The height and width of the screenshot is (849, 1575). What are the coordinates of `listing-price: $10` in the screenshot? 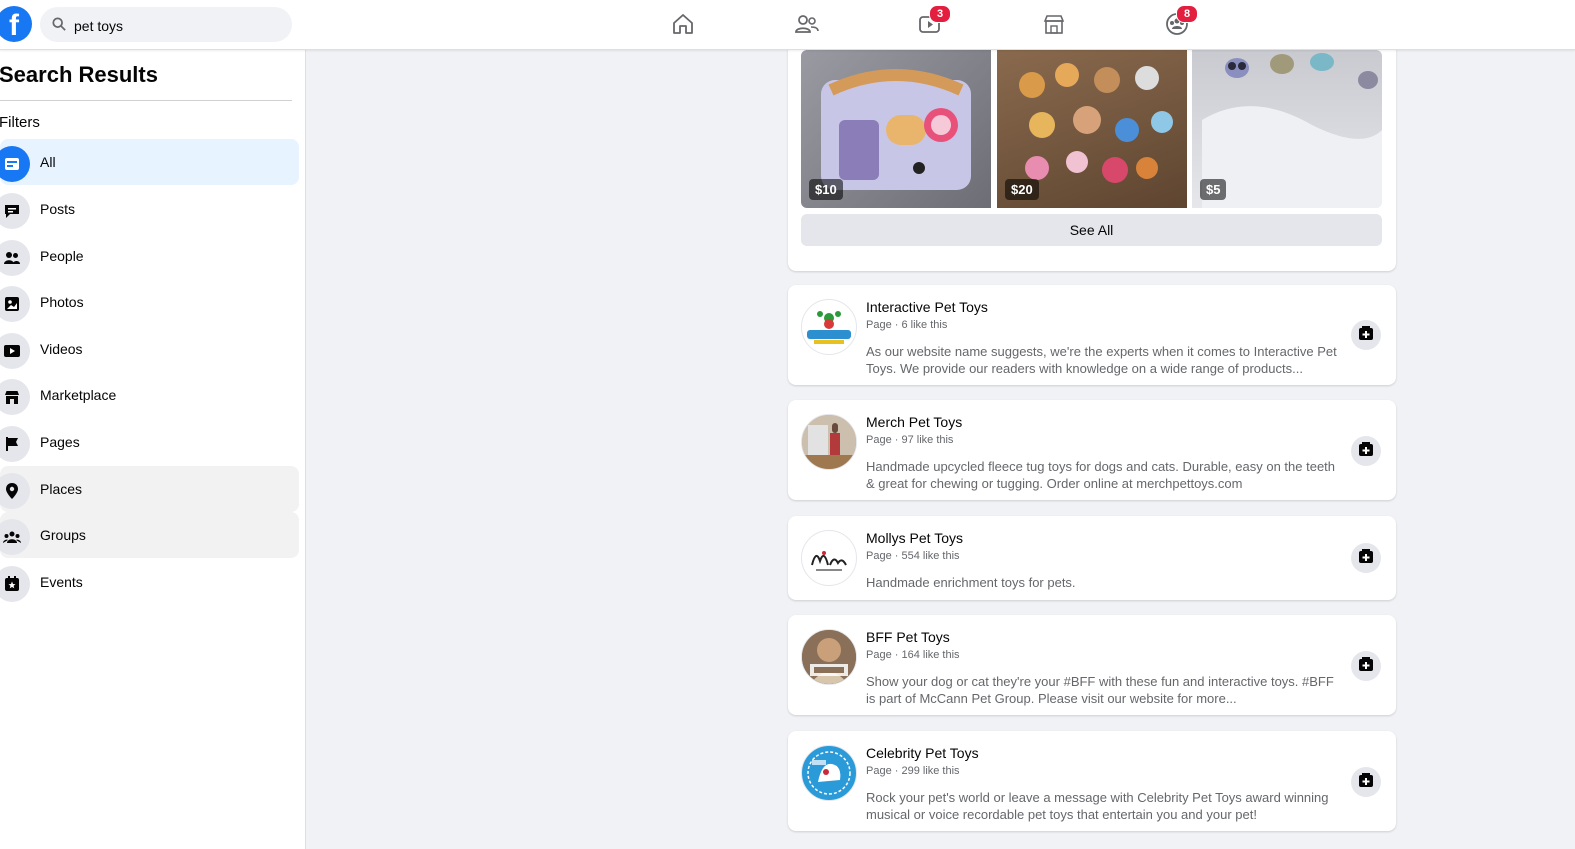 It's located at (826, 189).